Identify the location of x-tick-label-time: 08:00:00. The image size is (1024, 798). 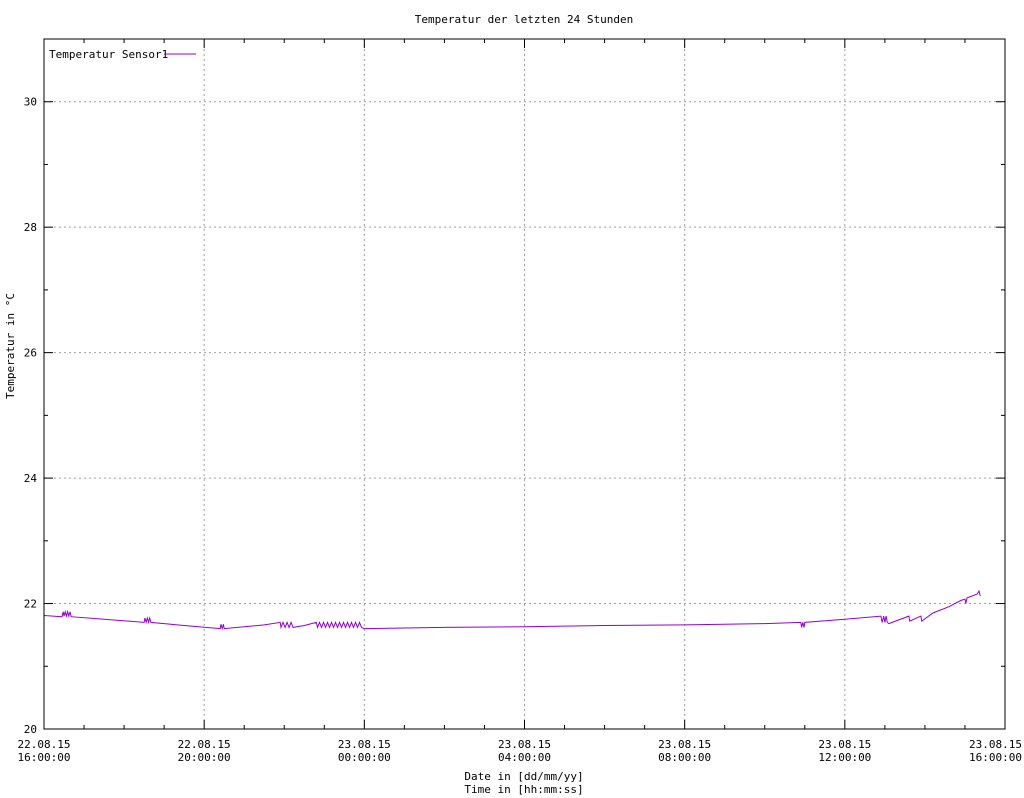
(684, 757).